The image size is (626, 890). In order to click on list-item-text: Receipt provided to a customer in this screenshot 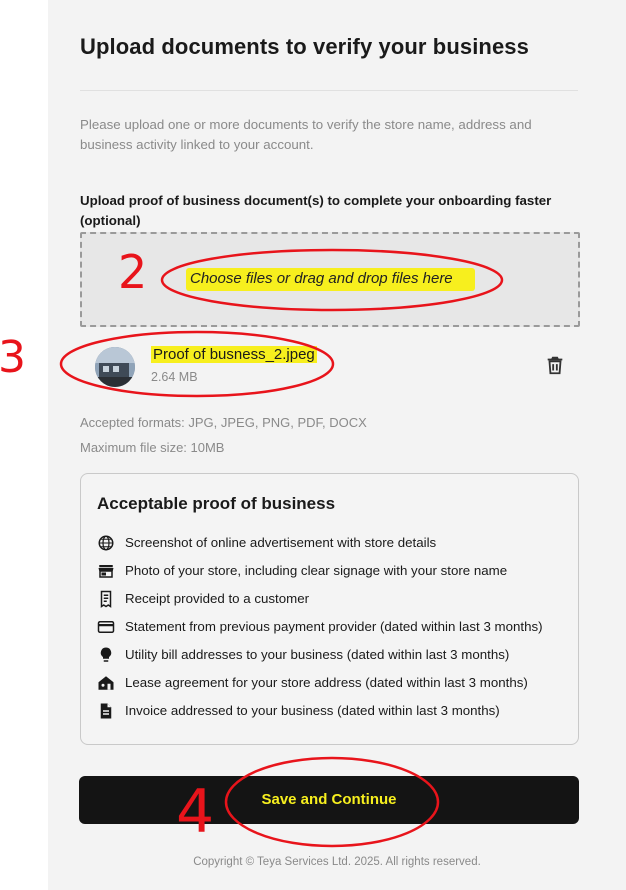, I will do `click(217, 598)`.